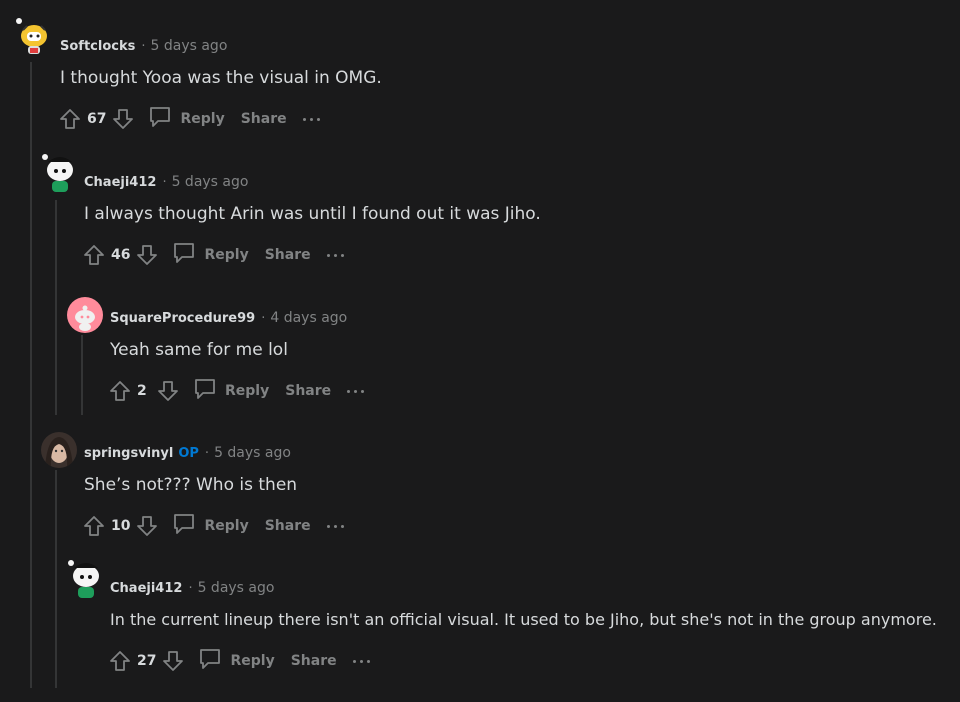 The height and width of the screenshot is (702, 960). Describe the element at coordinates (188, 453) in the screenshot. I see `op-badge: OP` at that location.